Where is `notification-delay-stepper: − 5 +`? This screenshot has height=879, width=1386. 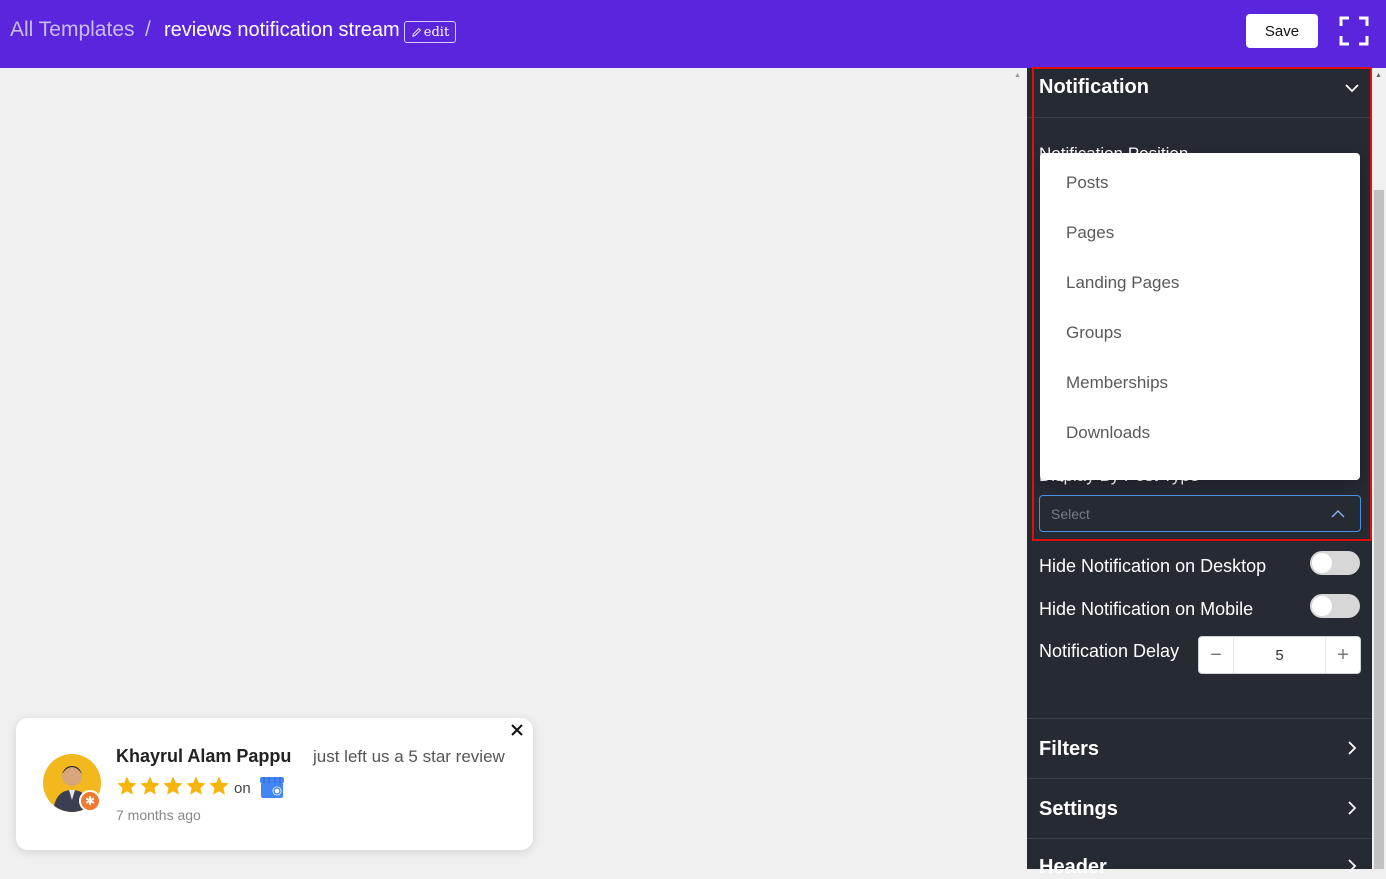 notification-delay-stepper: − 5 + is located at coordinates (1279, 655).